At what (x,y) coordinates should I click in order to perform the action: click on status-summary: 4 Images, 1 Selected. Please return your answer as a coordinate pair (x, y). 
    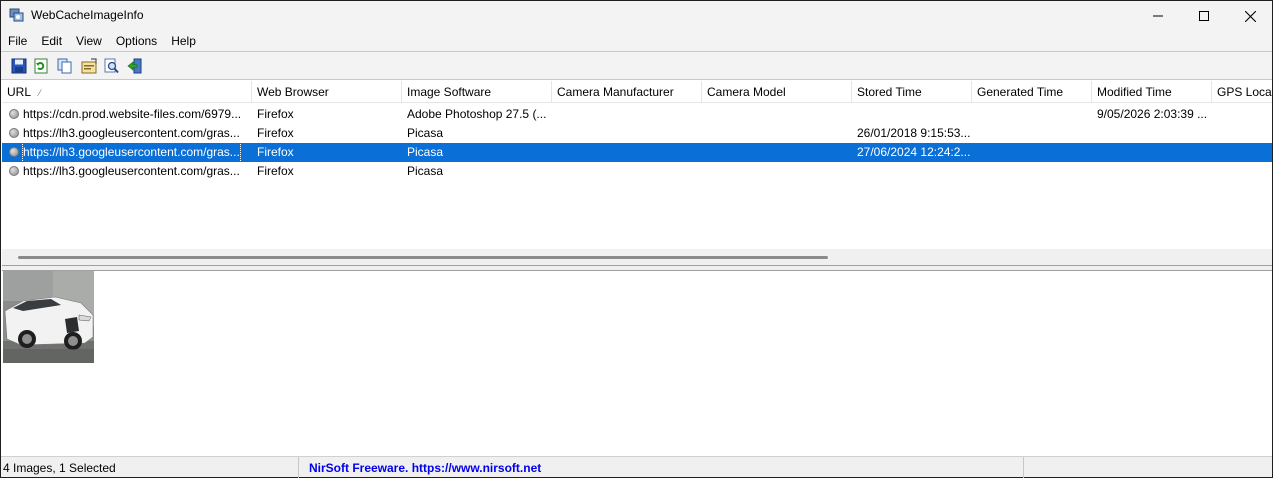
    Looking at the image, I should click on (150, 467).